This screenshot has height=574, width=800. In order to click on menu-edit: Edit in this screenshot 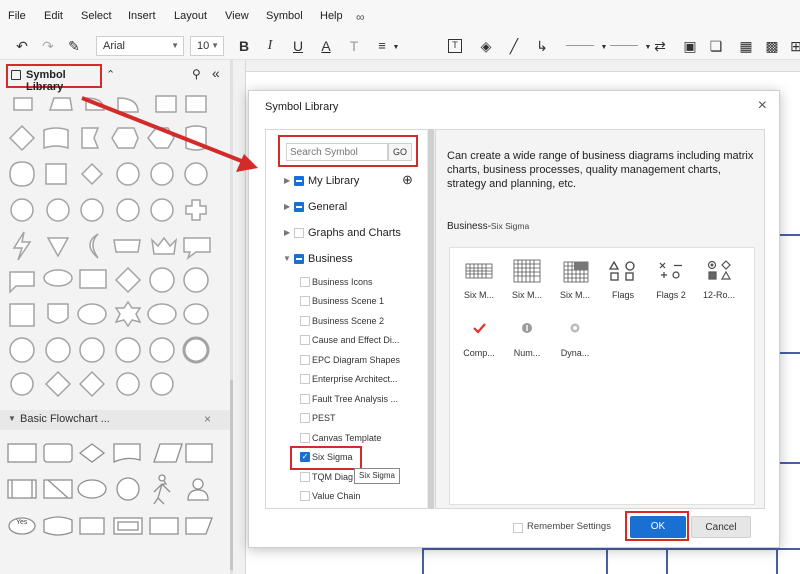, I will do `click(53, 16)`.